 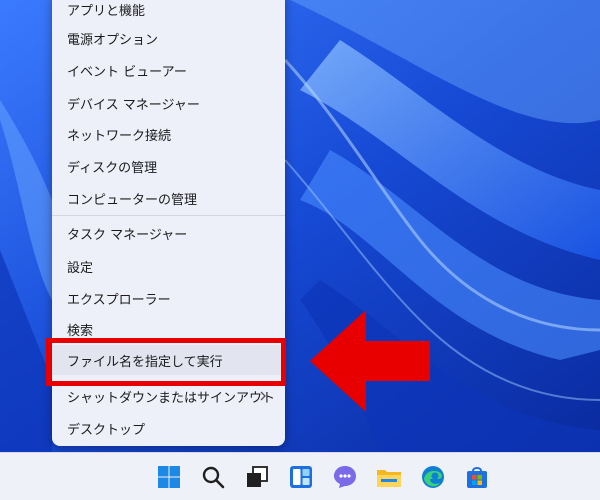 What do you see at coordinates (132, 200) in the screenshot?
I see `menu-item-label: コンピューターの管理` at bounding box center [132, 200].